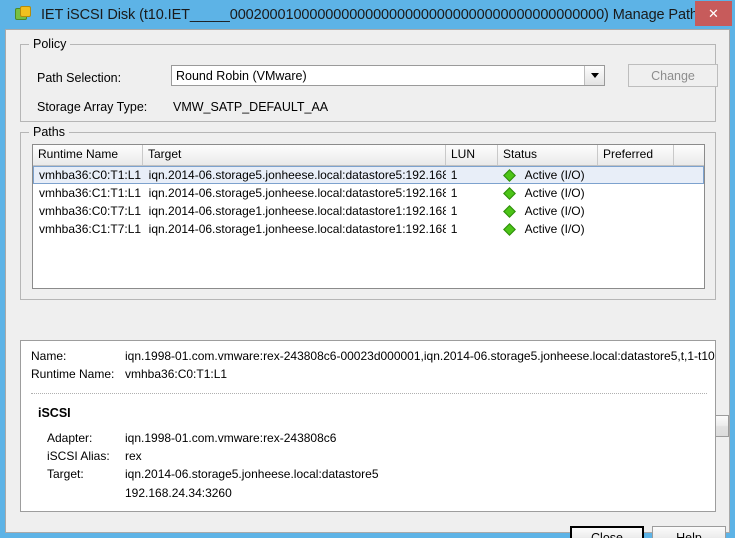 The width and height of the screenshot is (735, 538). I want to click on detail-alias-value: rex, so click(133, 456).